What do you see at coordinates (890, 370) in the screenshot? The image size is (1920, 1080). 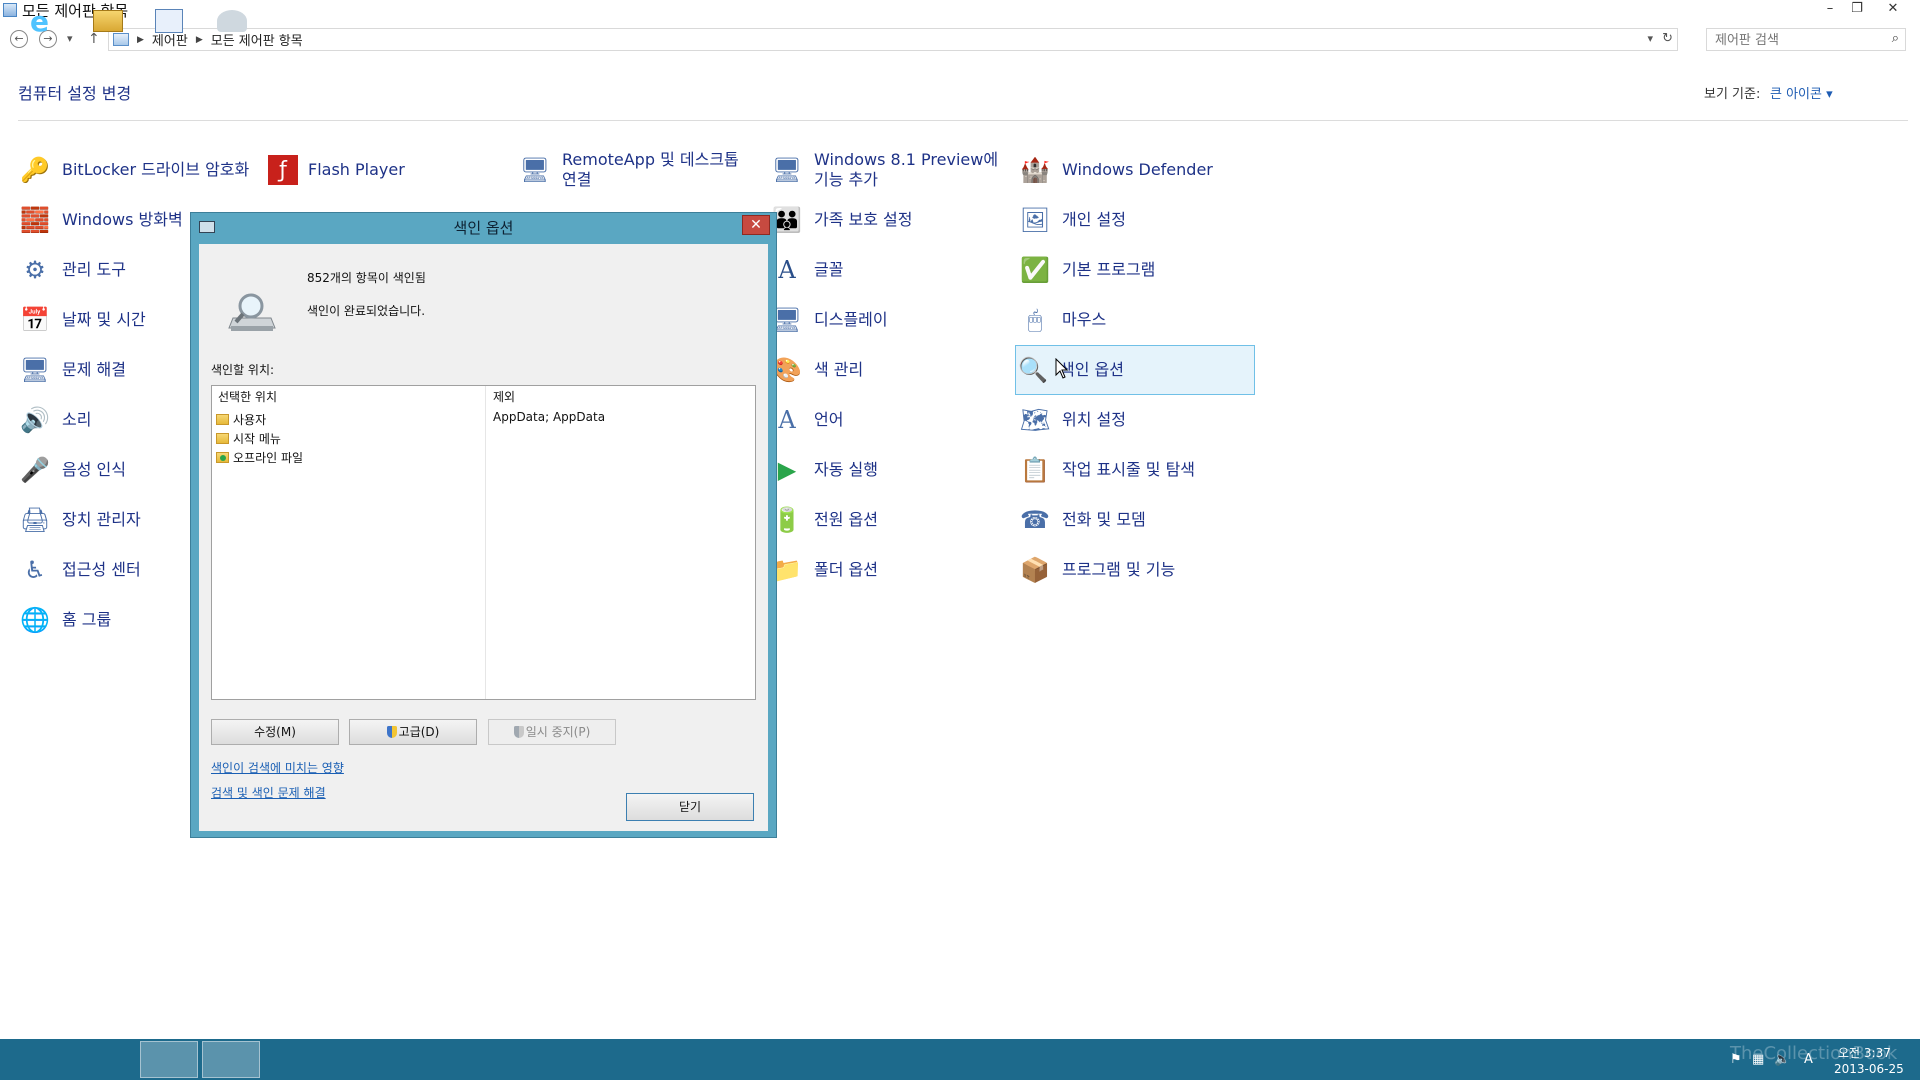 I see `cp-item-color-management: 🎨 색 관리` at bounding box center [890, 370].